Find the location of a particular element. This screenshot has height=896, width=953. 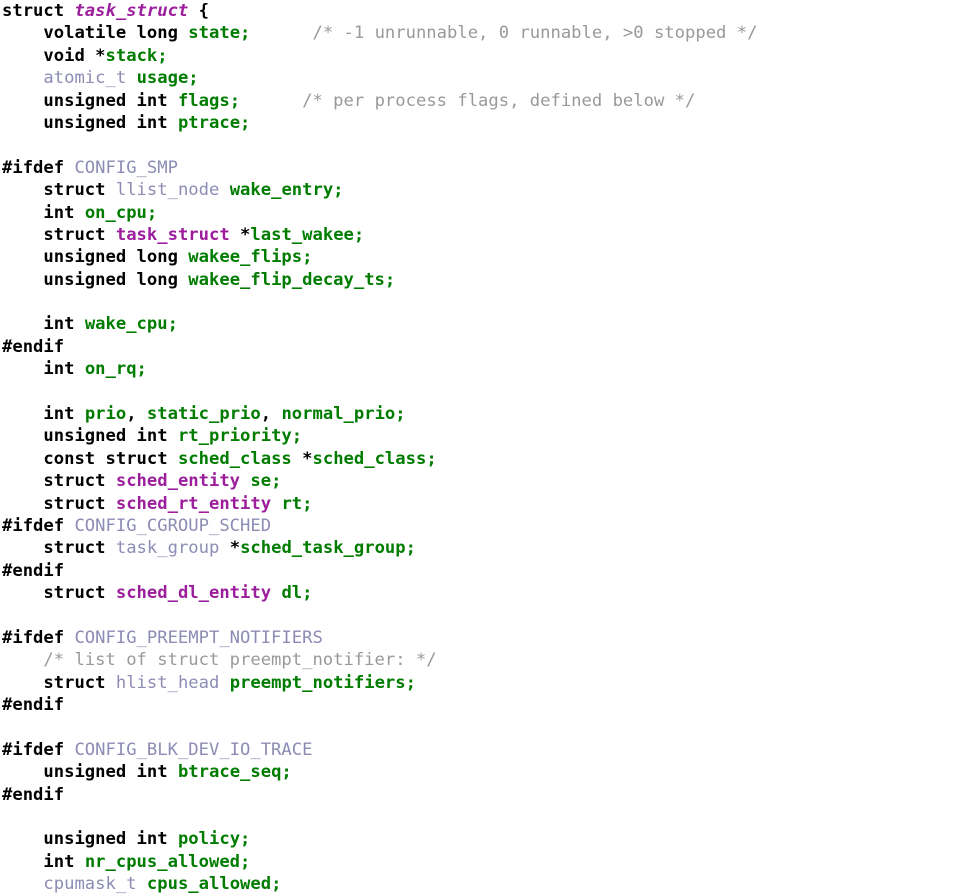

code-token-id: cpus_allowed; is located at coordinates (214, 884).